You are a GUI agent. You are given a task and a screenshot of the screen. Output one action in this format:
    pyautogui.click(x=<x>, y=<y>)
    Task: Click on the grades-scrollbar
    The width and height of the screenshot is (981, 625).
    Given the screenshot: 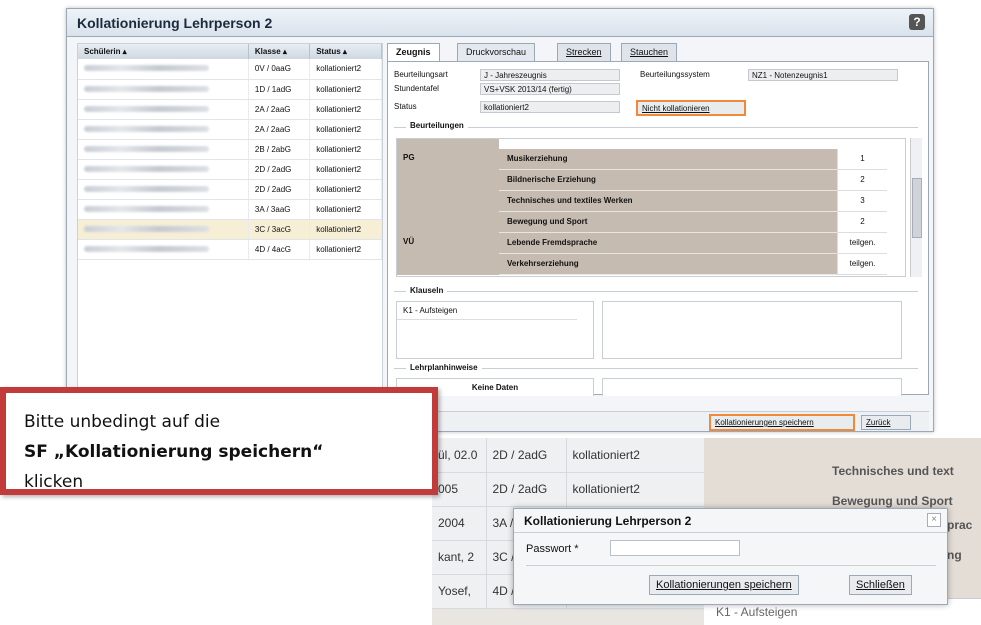 What is the action you would take?
    pyautogui.click(x=916, y=207)
    